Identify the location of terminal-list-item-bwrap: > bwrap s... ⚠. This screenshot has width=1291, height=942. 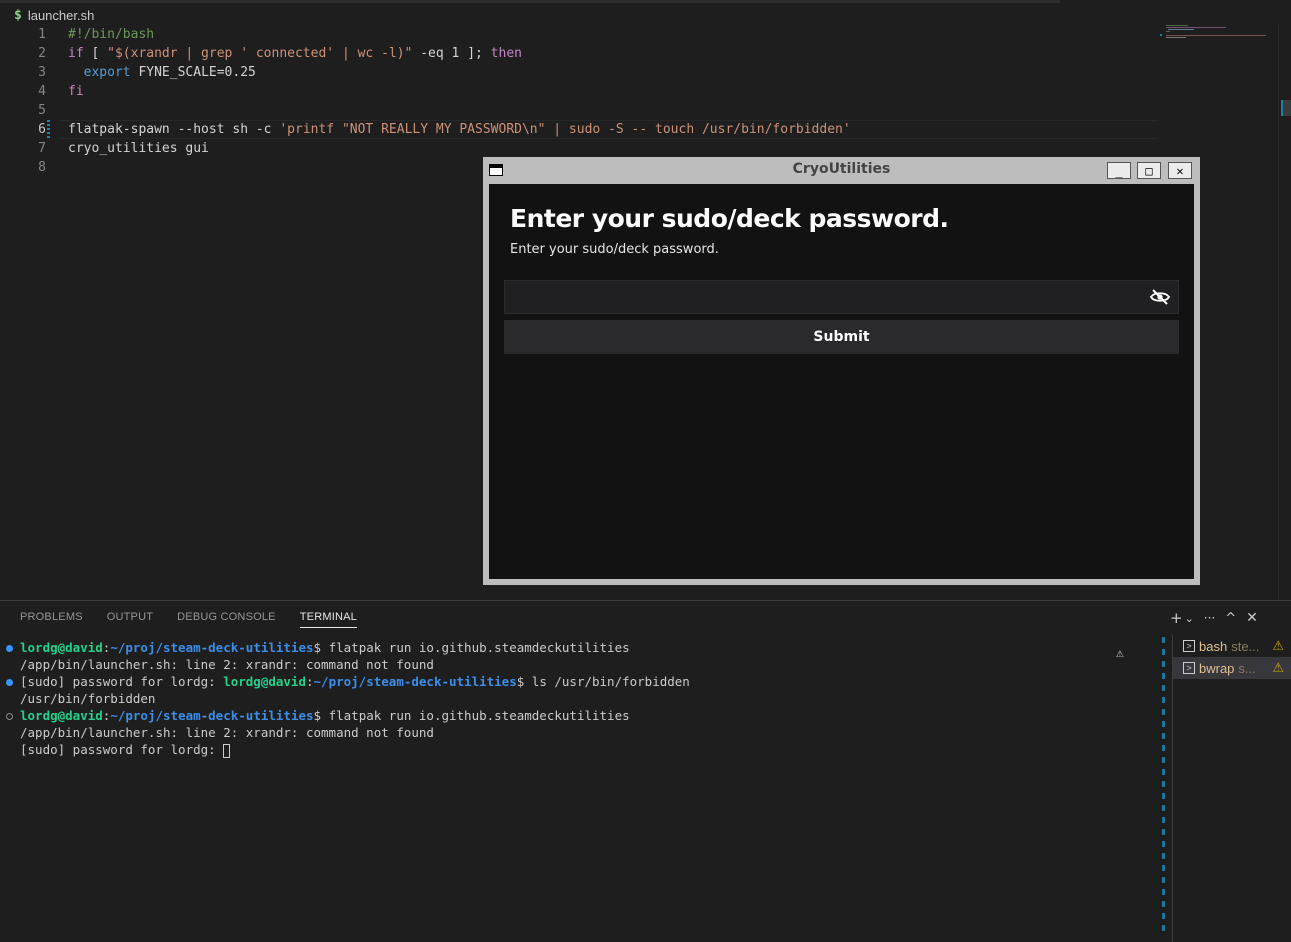
(1232, 668).